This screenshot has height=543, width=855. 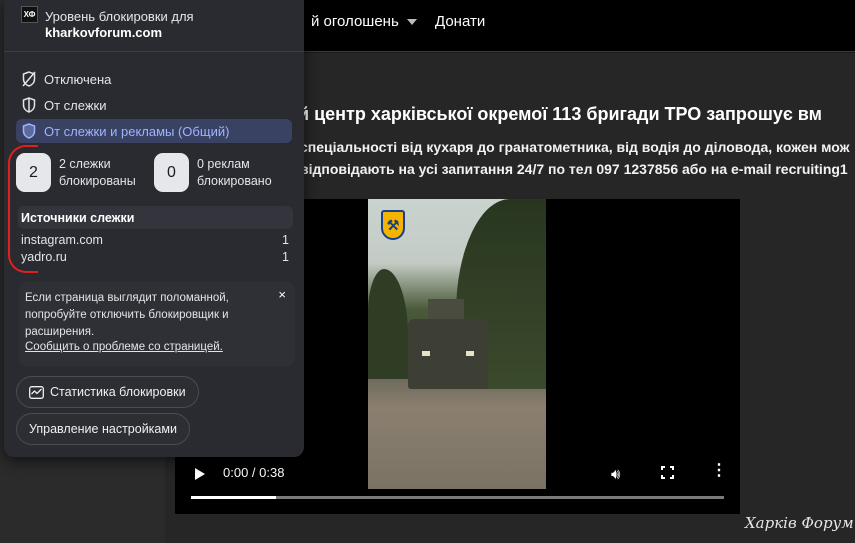 I want to click on video-frame: ⚒, so click(x=457, y=344).